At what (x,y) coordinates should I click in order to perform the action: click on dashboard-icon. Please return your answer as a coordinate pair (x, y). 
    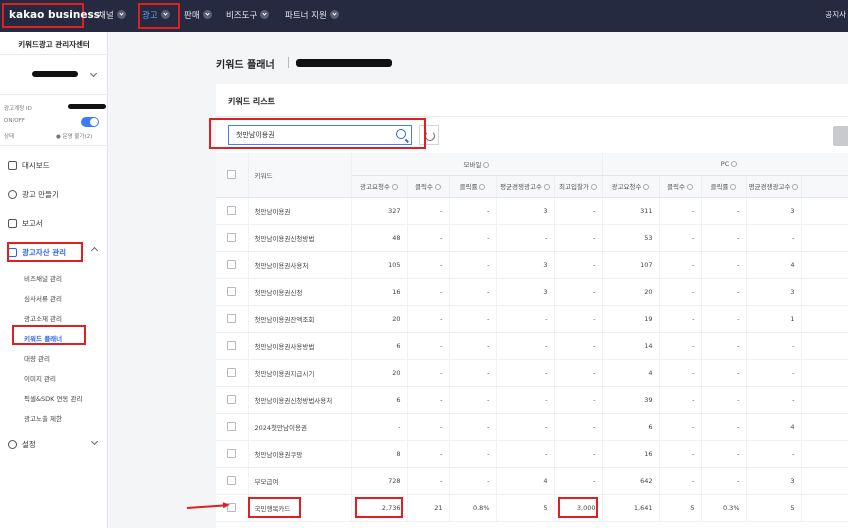
    Looking at the image, I should click on (12, 165).